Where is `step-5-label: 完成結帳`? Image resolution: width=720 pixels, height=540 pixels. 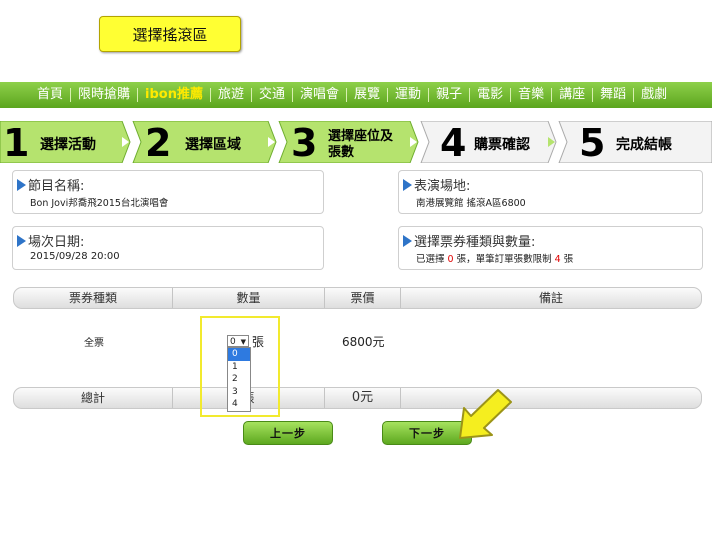
step-5-label: 完成結帳 is located at coordinates (644, 145).